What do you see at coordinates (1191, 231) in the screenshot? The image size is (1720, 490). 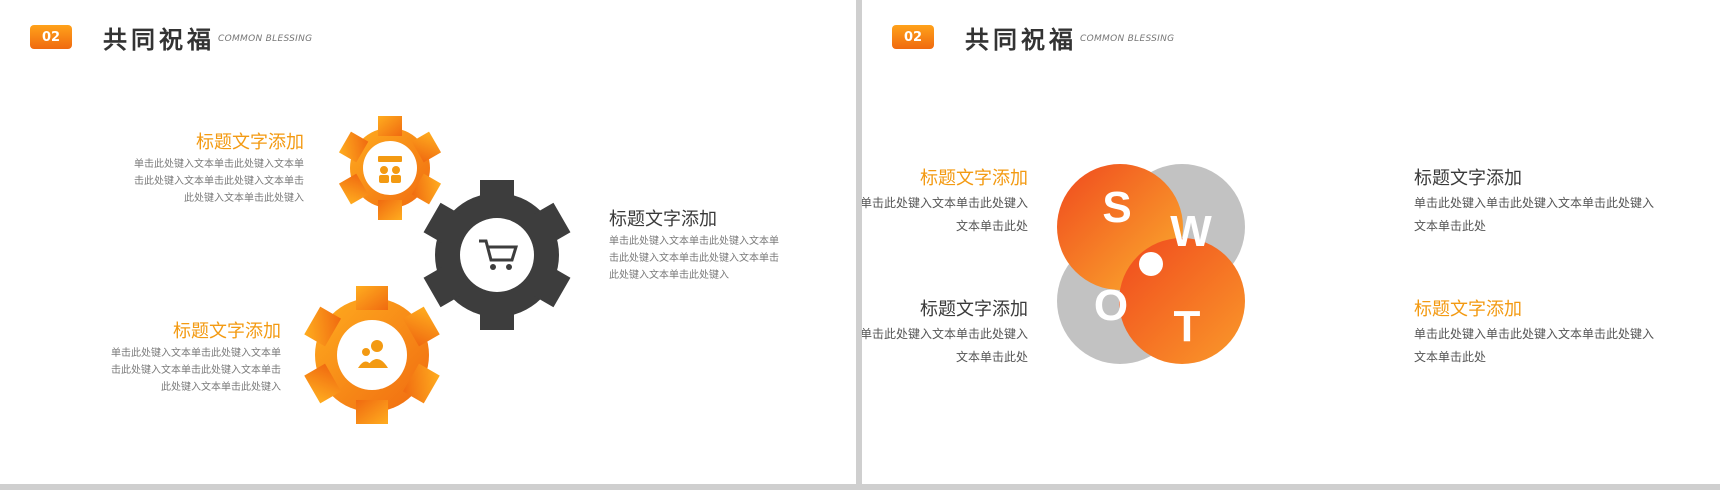 I see `swot-letter-w: W` at bounding box center [1191, 231].